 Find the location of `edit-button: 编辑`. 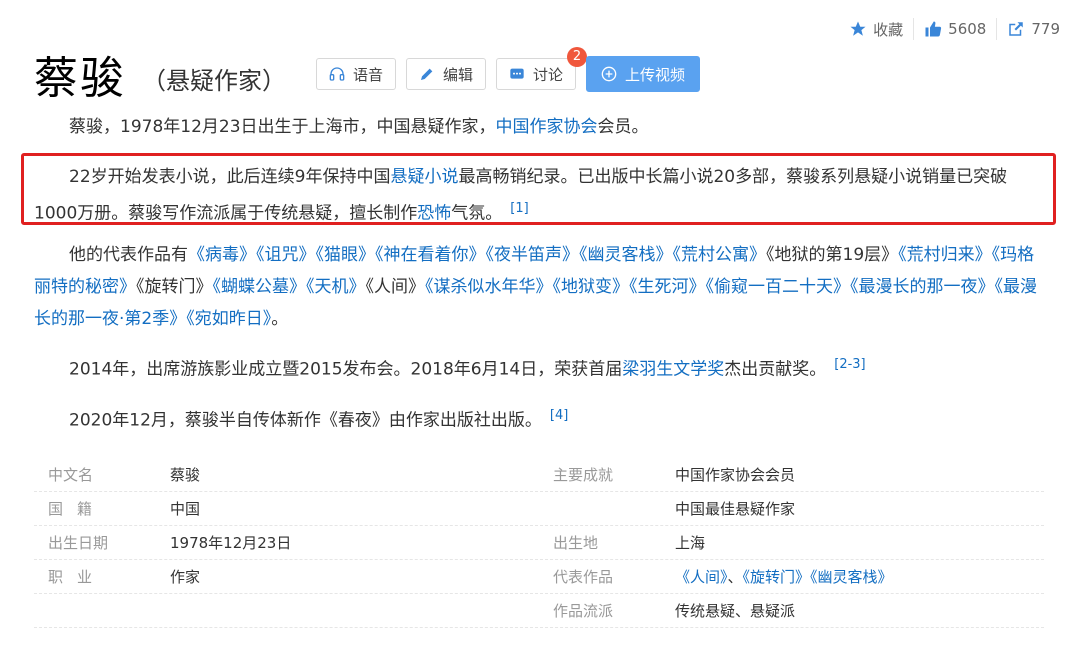

edit-button: 编辑 is located at coordinates (446, 74).